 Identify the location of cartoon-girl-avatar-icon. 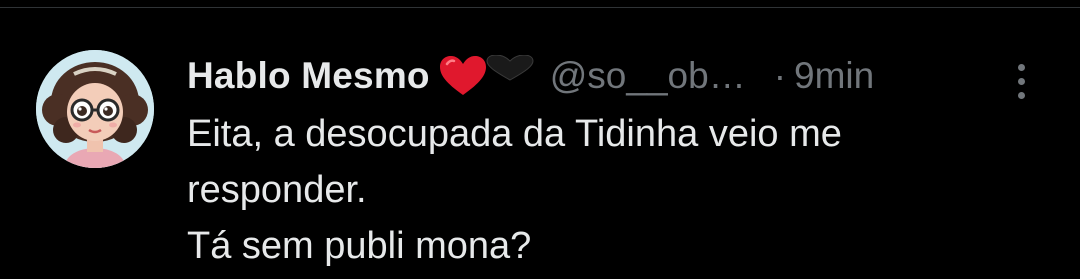
(95, 109).